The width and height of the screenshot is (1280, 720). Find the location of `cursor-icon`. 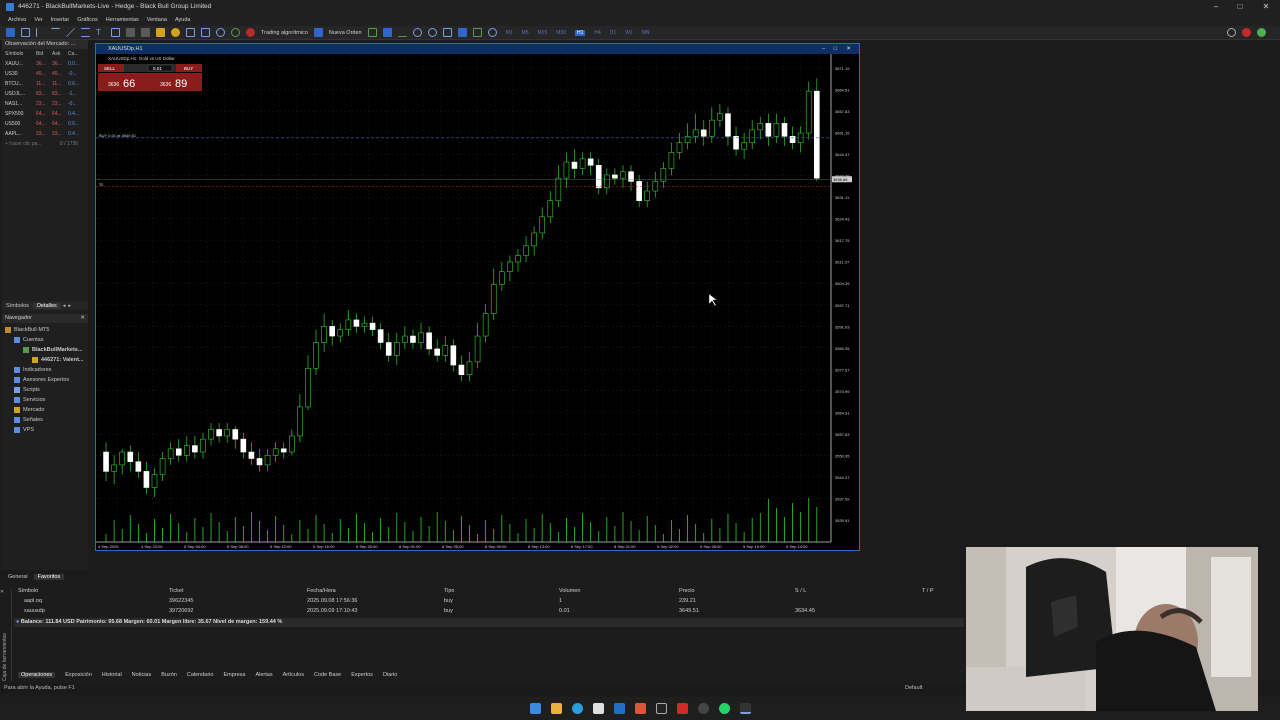

cursor-icon is located at coordinates (10, 32).